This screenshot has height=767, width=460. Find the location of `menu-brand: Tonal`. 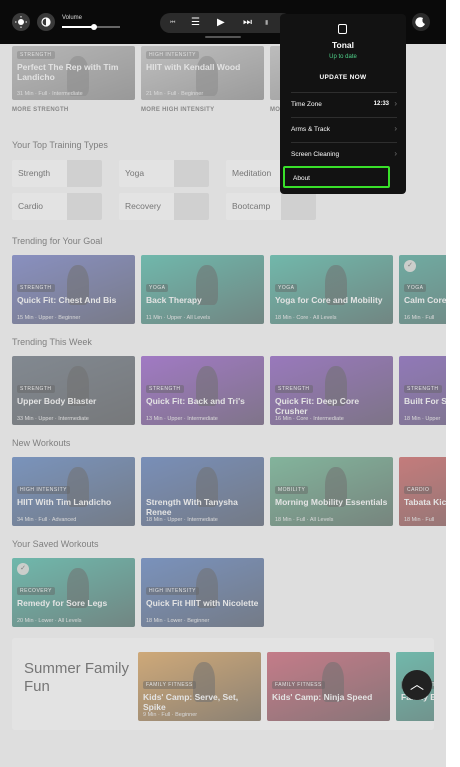

menu-brand: Tonal is located at coordinates (343, 45).